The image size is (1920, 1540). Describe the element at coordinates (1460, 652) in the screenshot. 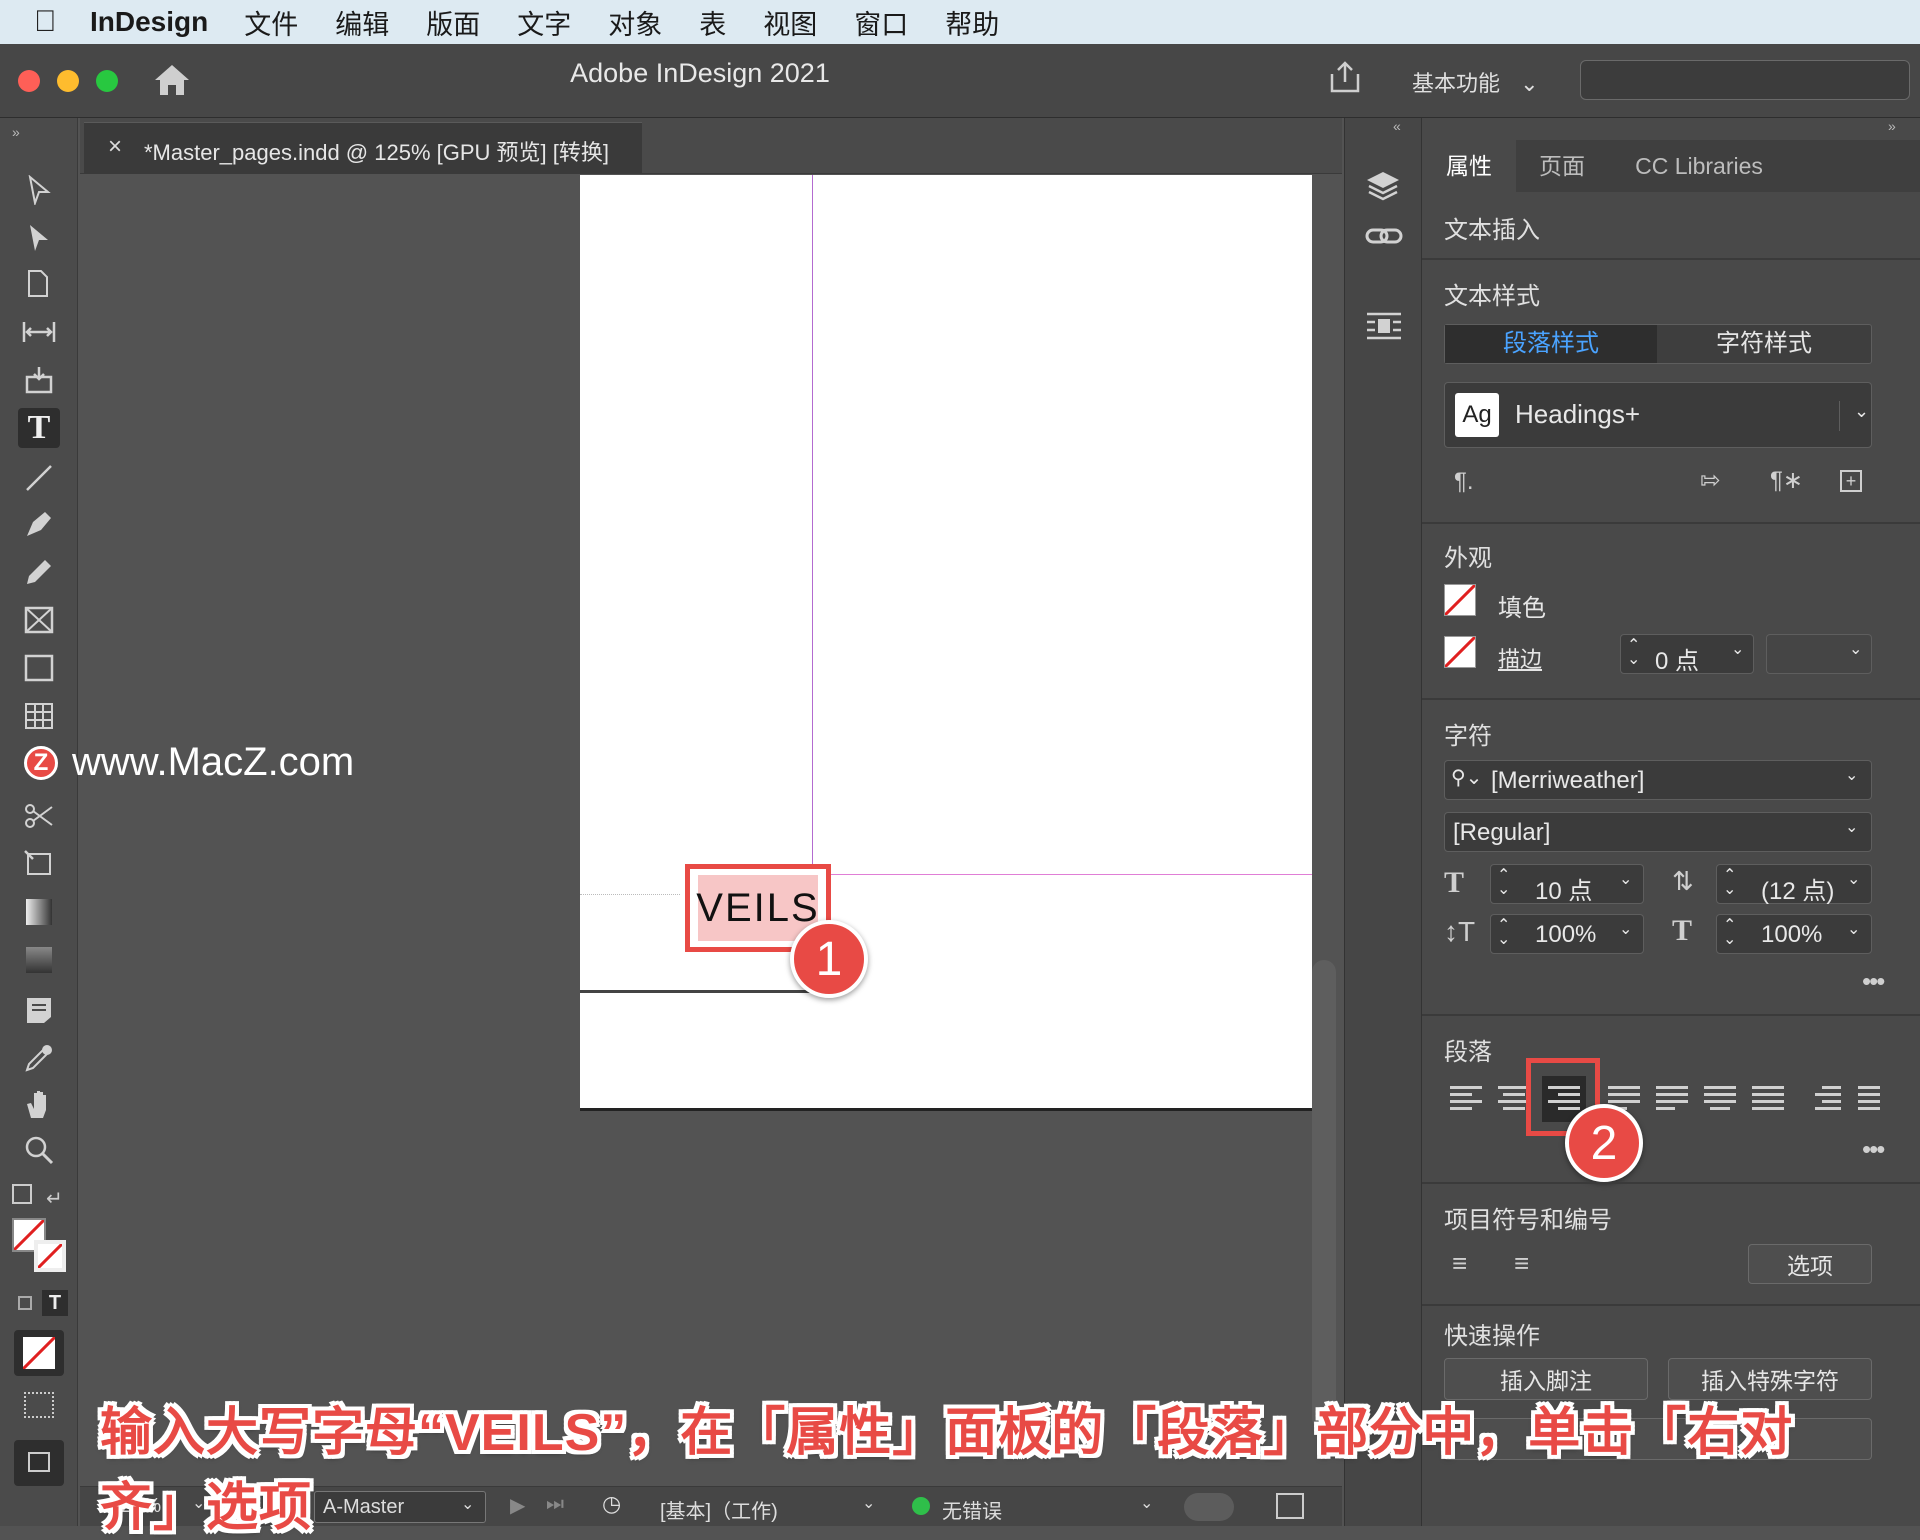

I see `stroke-none-swatch-icon` at that location.